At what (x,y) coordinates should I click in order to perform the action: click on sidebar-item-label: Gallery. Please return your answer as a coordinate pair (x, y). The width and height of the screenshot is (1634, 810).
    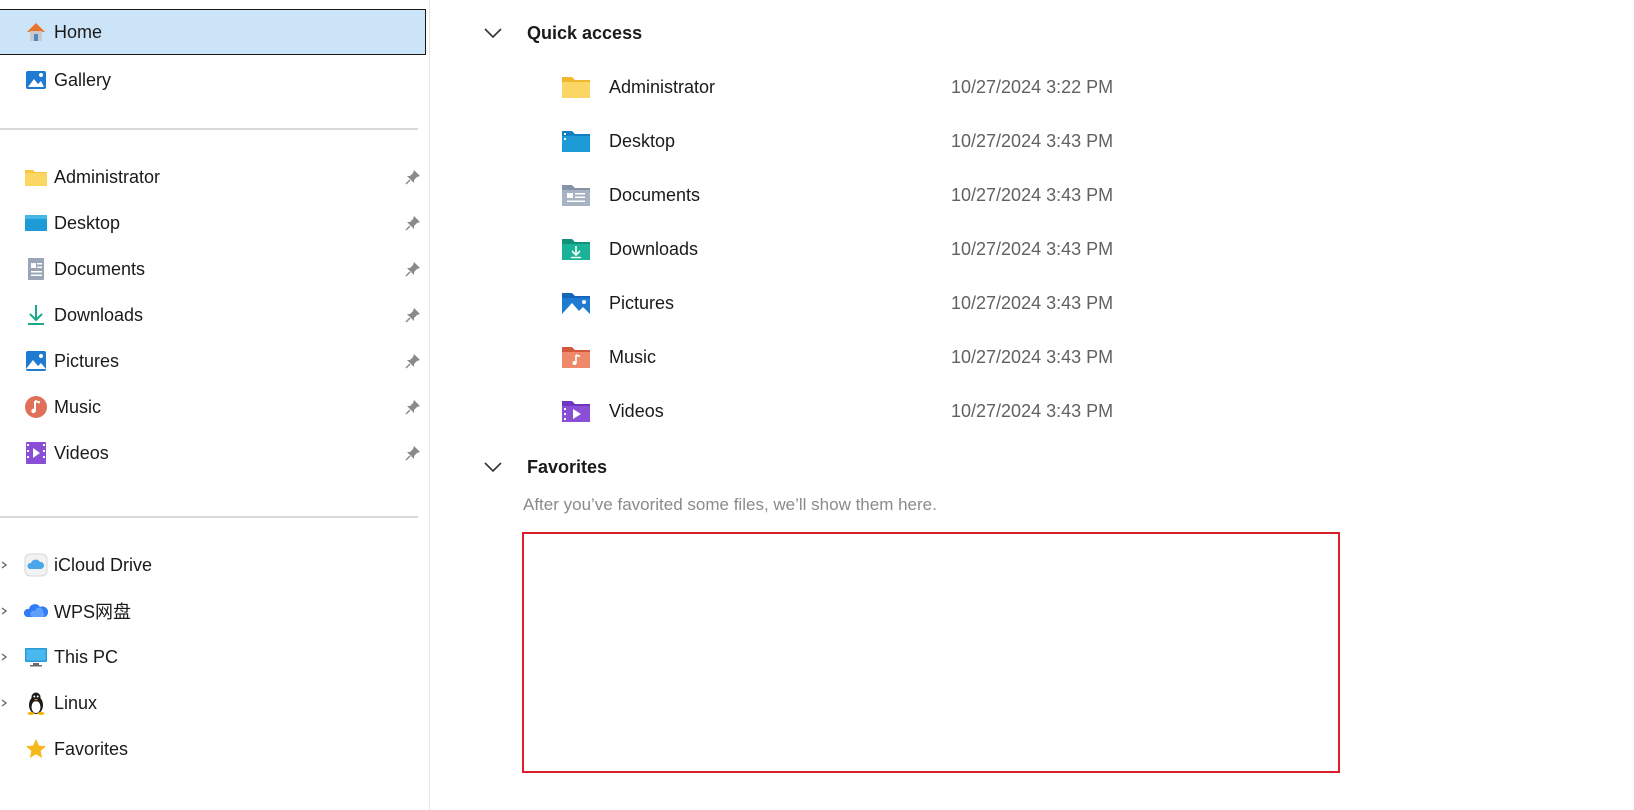
    Looking at the image, I should click on (83, 79).